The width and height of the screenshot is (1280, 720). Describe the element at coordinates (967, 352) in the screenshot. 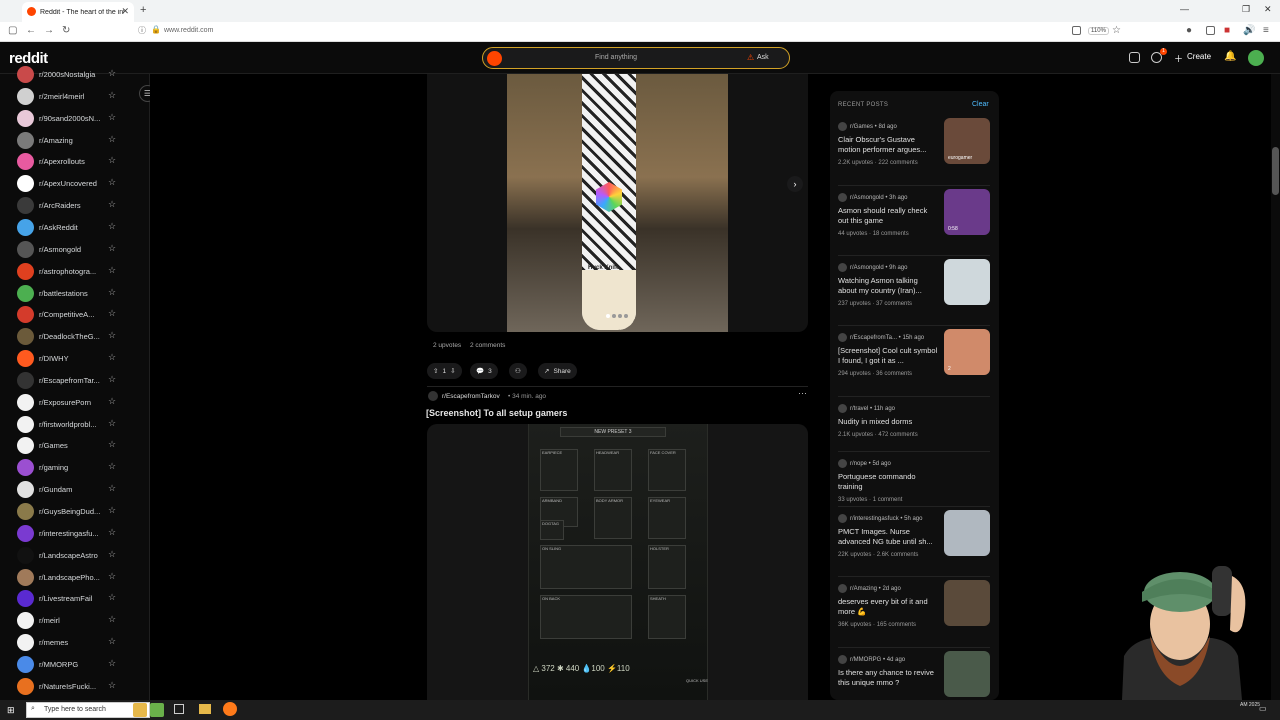

I see `recent-post-thumbnail: 2` at that location.